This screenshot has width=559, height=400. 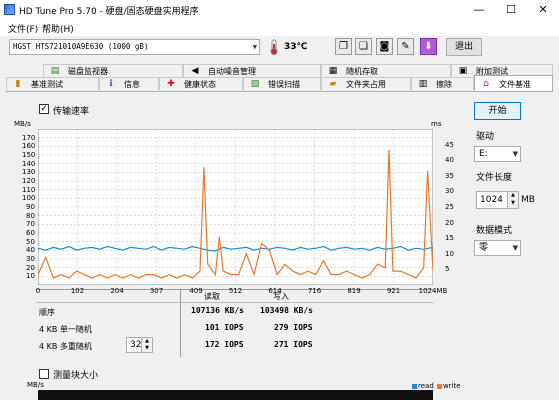 I want to click on tab-disk-monitor: ▤ 磁盘监视器, so click(x=113, y=70).